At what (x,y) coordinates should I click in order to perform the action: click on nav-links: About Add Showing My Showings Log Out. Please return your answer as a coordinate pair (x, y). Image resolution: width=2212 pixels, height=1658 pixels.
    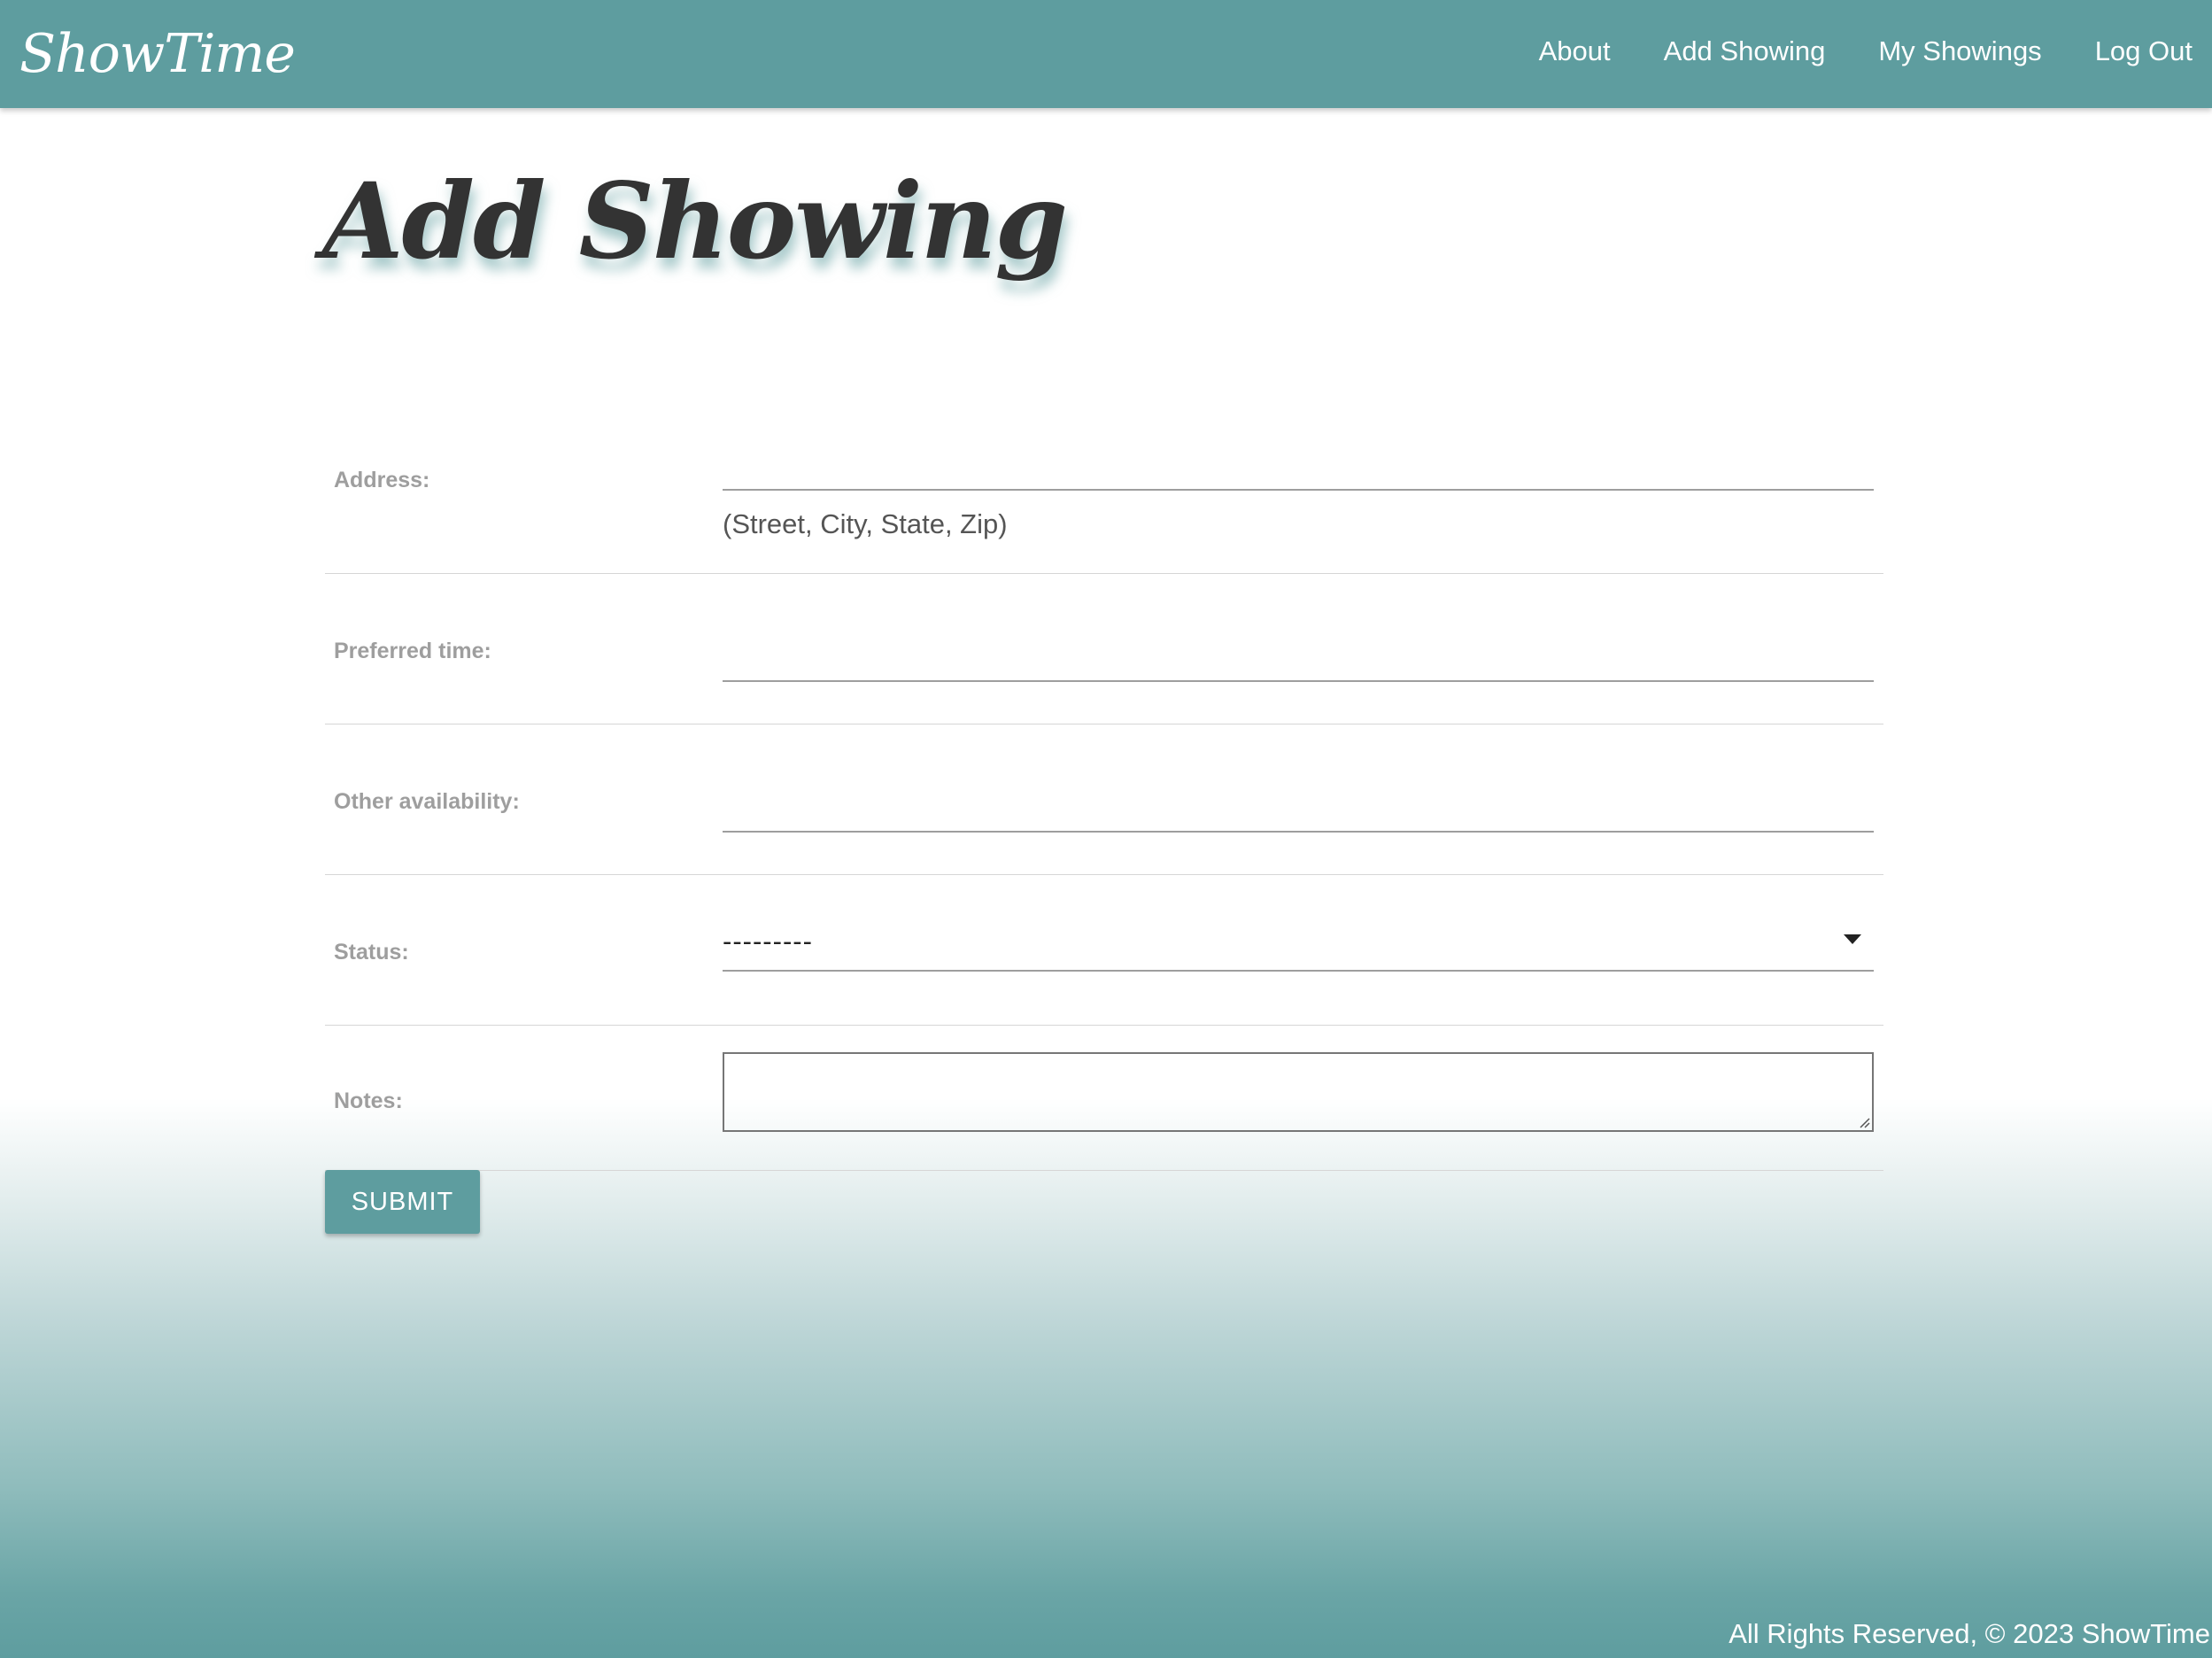
    Looking at the image, I should click on (1860, 51).